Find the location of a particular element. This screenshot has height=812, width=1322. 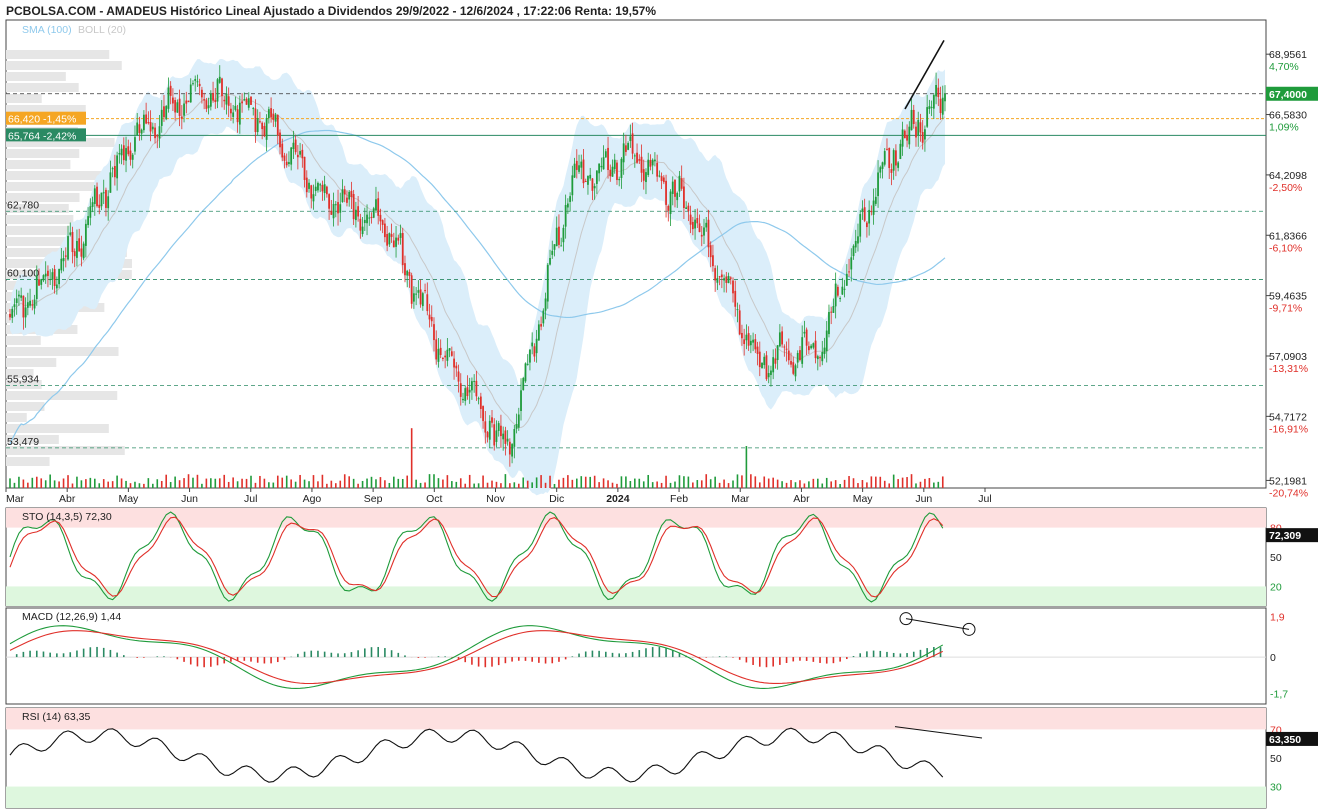

y-tick-pct: 1,09% is located at coordinates (1284, 128).